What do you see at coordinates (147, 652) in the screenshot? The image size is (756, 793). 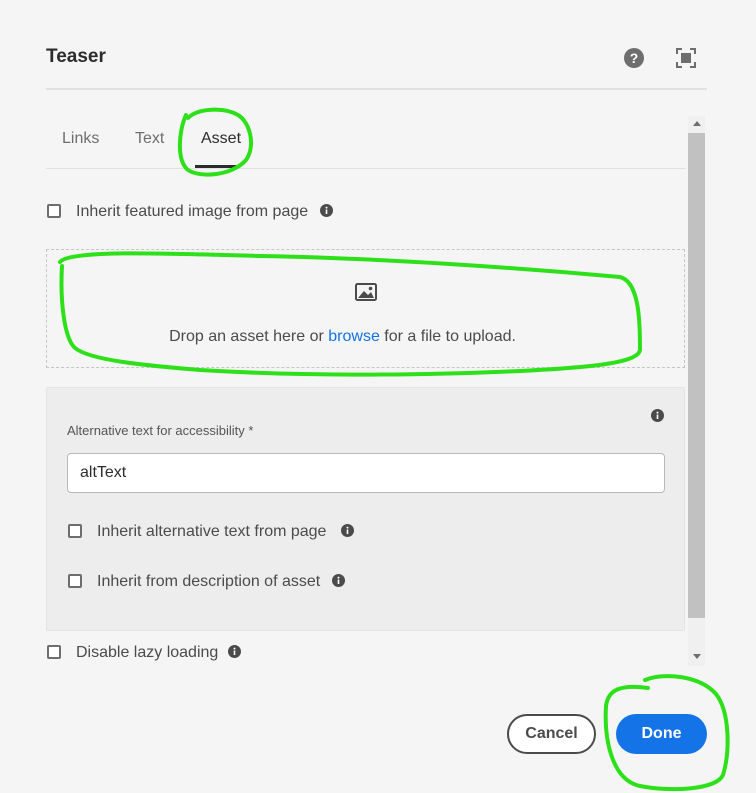 I see `disable-lazy-loading-label: Disable lazy loading` at bounding box center [147, 652].